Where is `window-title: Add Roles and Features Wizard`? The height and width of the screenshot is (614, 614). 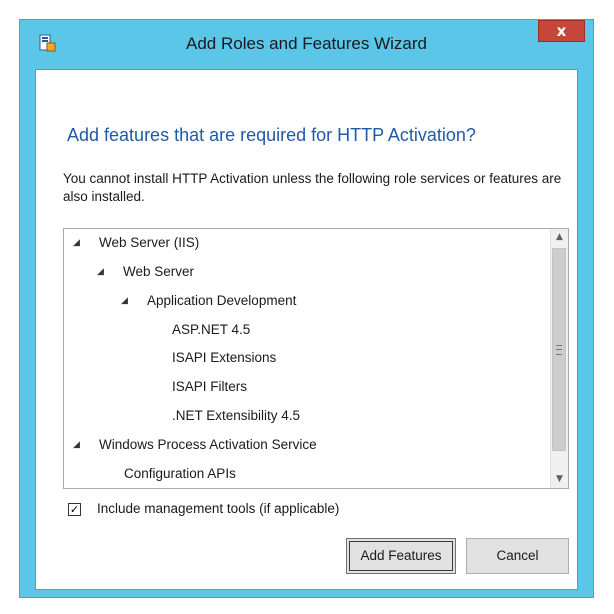
window-title: Add Roles and Features Wizard is located at coordinates (306, 43).